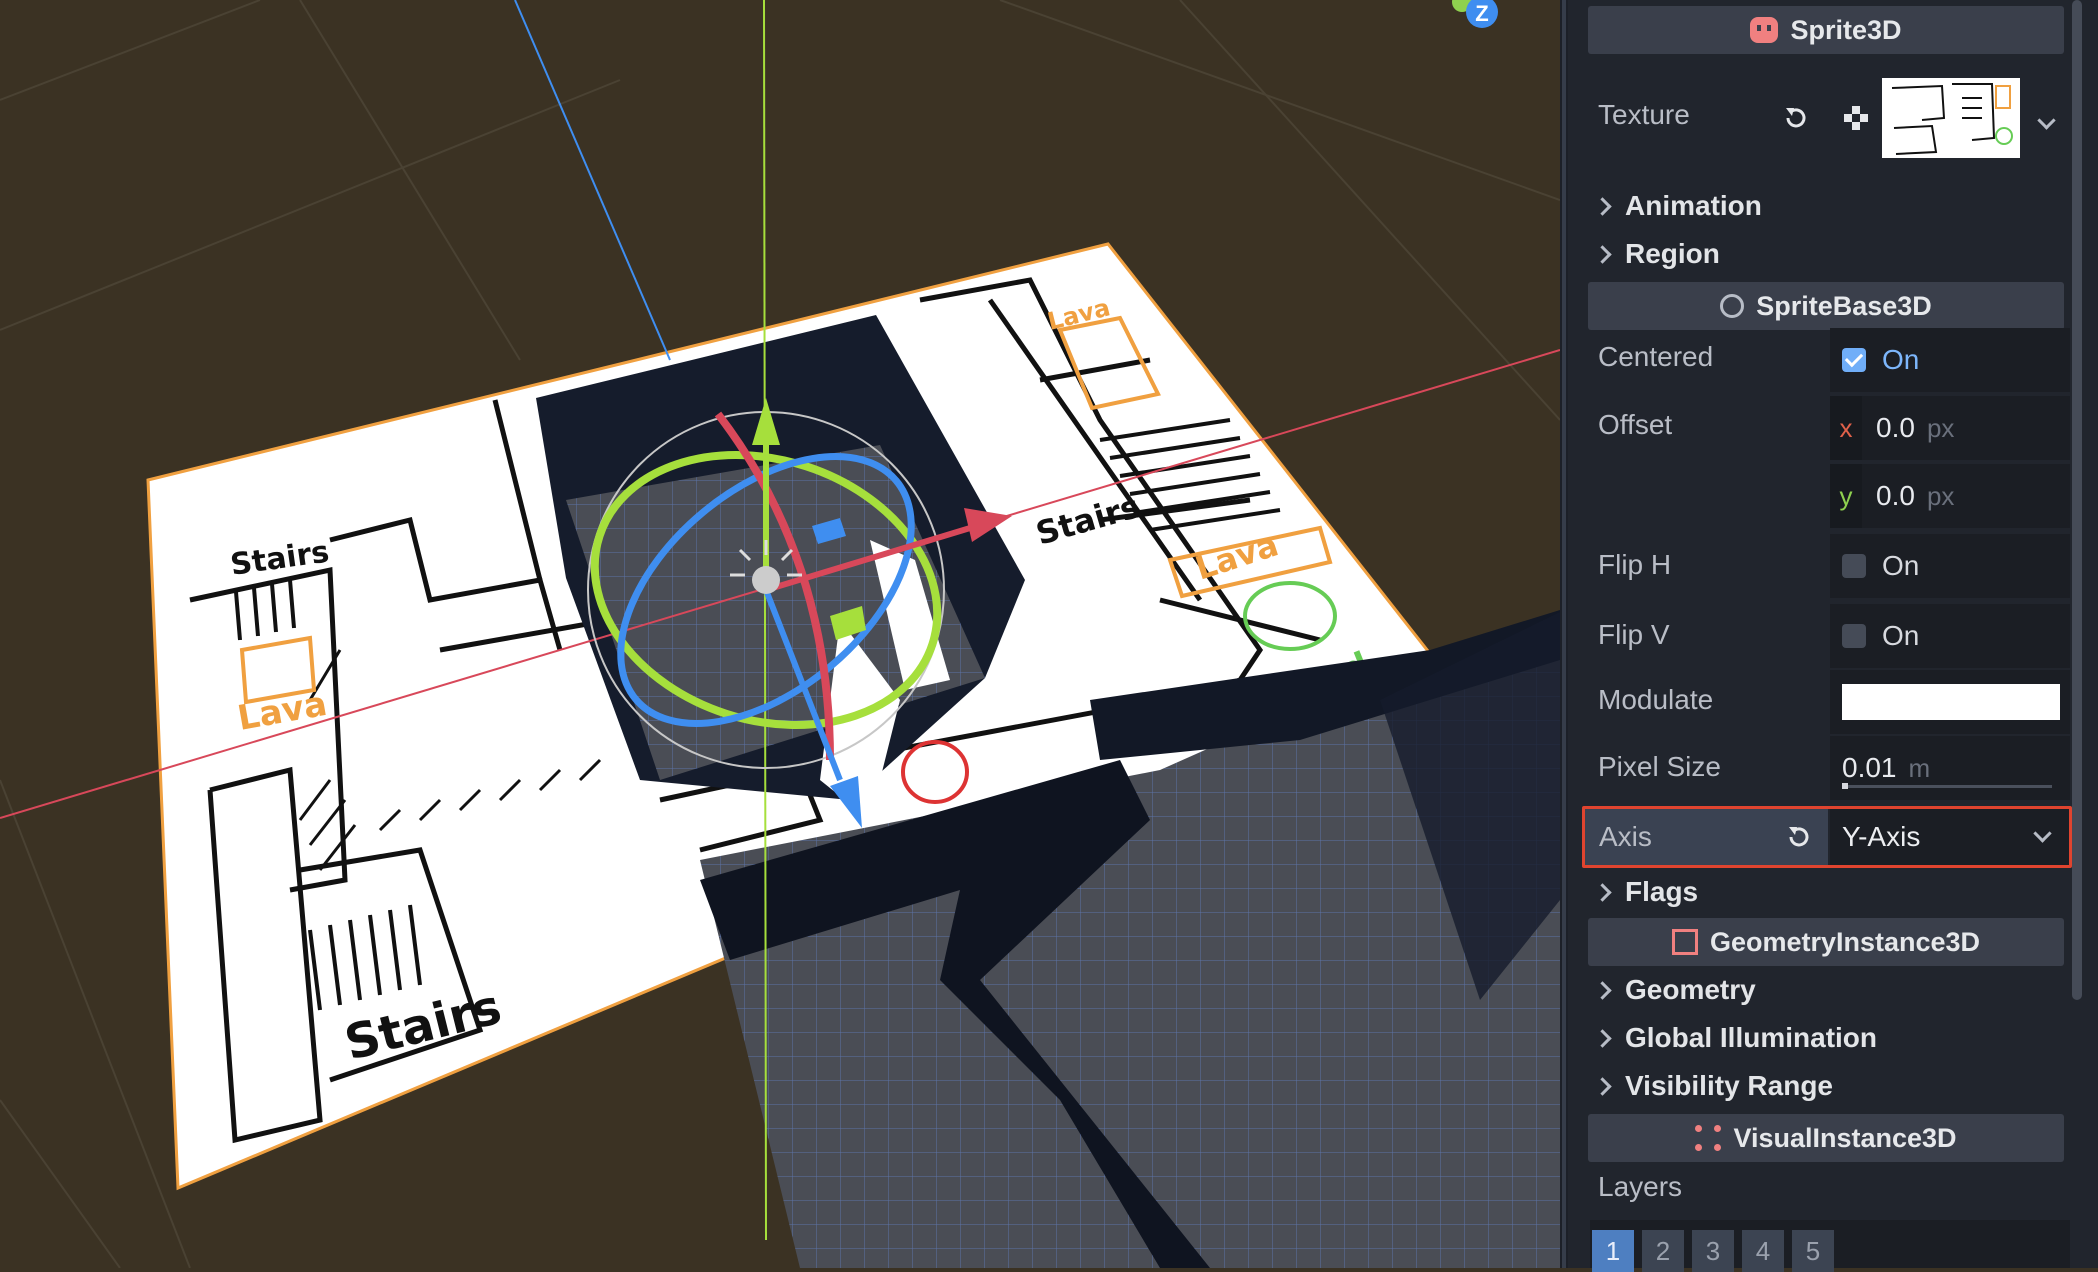 Image resolution: width=2098 pixels, height=1272 pixels. What do you see at coordinates (1690, 989) in the screenshot?
I see `group-label: Geometry` at bounding box center [1690, 989].